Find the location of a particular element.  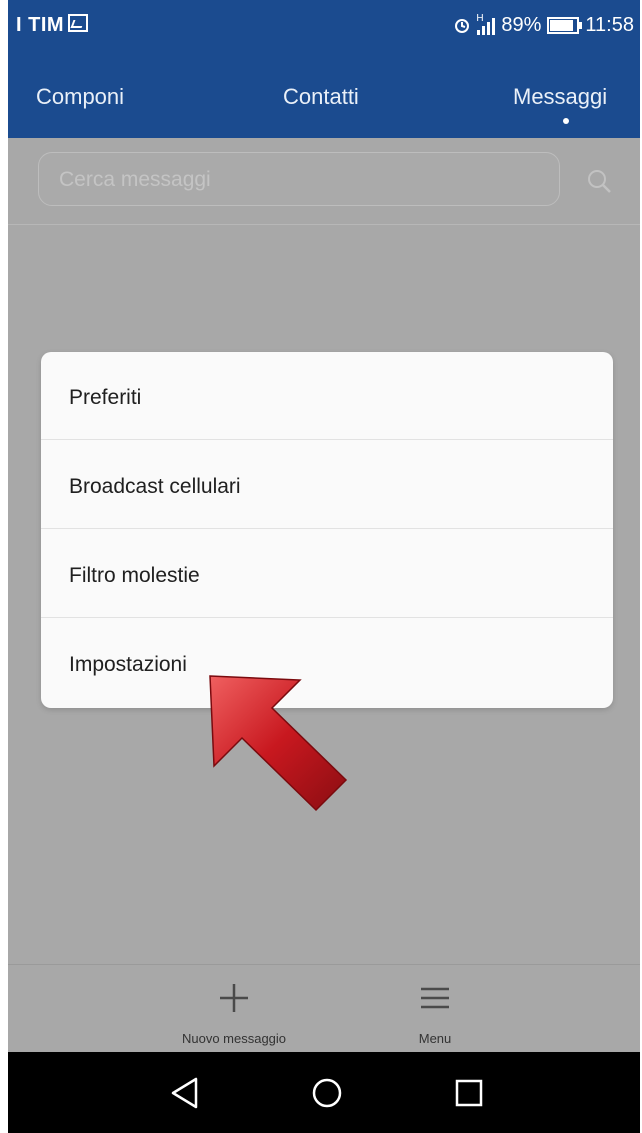

new-message-button: Nuovo messaggio is located at coordinates (234, 1009).